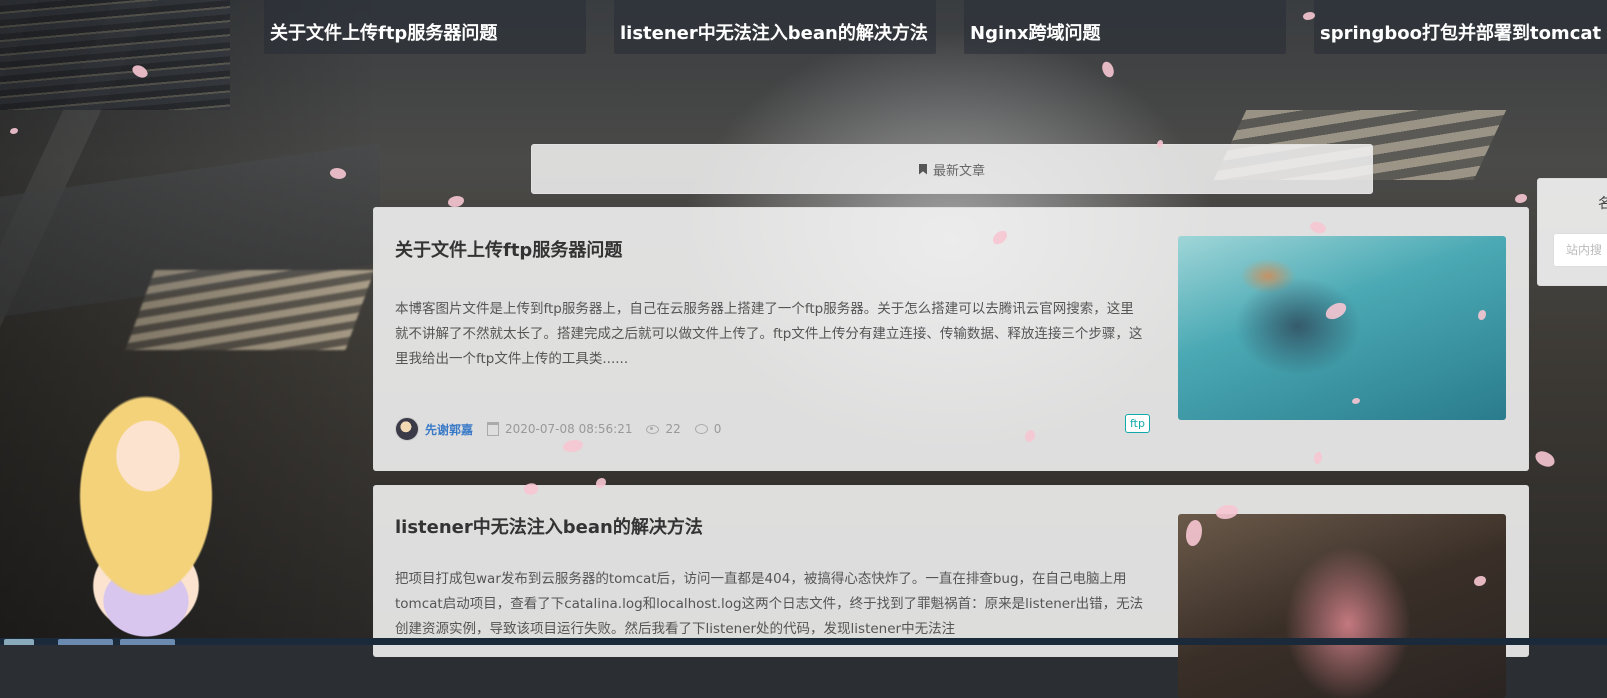 Image resolution: width=1607 pixels, height=698 pixels. I want to click on eye-icon, so click(653, 429).